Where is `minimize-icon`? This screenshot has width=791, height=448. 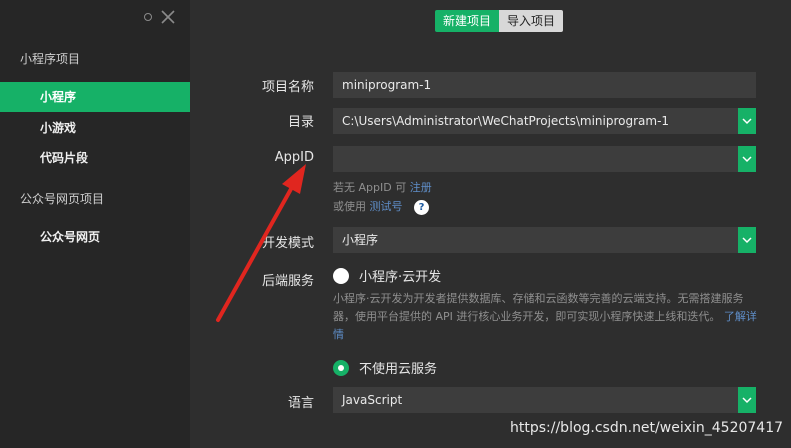 minimize-icon is located at coordinates (148, 17).